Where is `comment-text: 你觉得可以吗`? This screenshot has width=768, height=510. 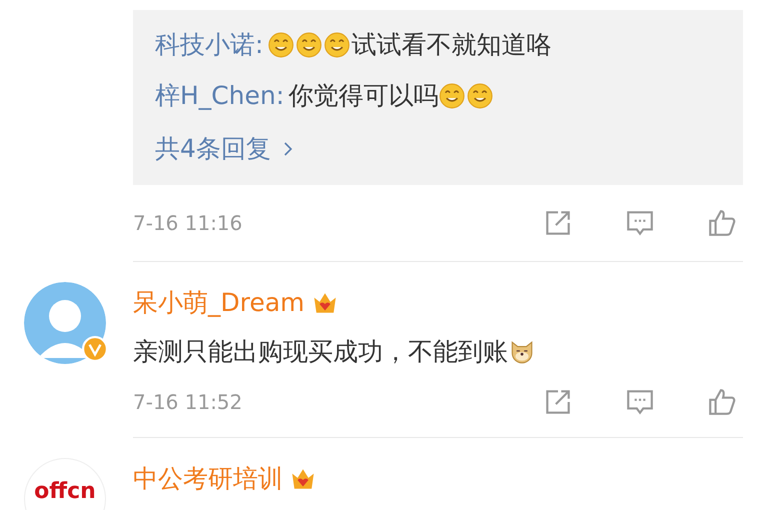 comment-text: 你觉得可以吗 is located at coordinates (363, 96).